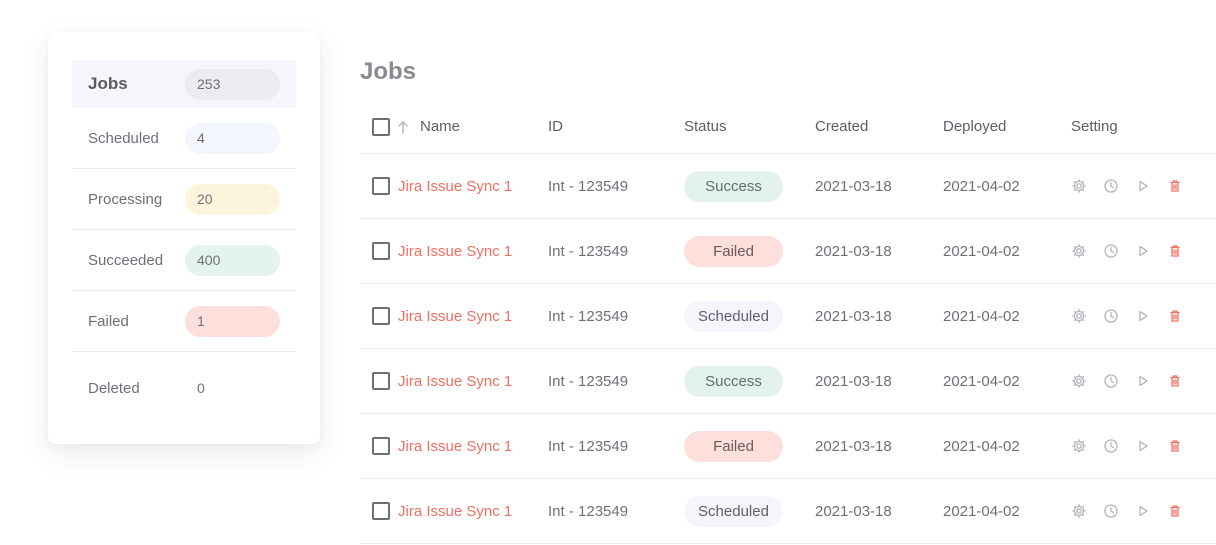  What do you see at coordinates (184, 199) in the screenshot?
I see `sidebar-item-processing: Processing 20` at bounding box center [184, 199].